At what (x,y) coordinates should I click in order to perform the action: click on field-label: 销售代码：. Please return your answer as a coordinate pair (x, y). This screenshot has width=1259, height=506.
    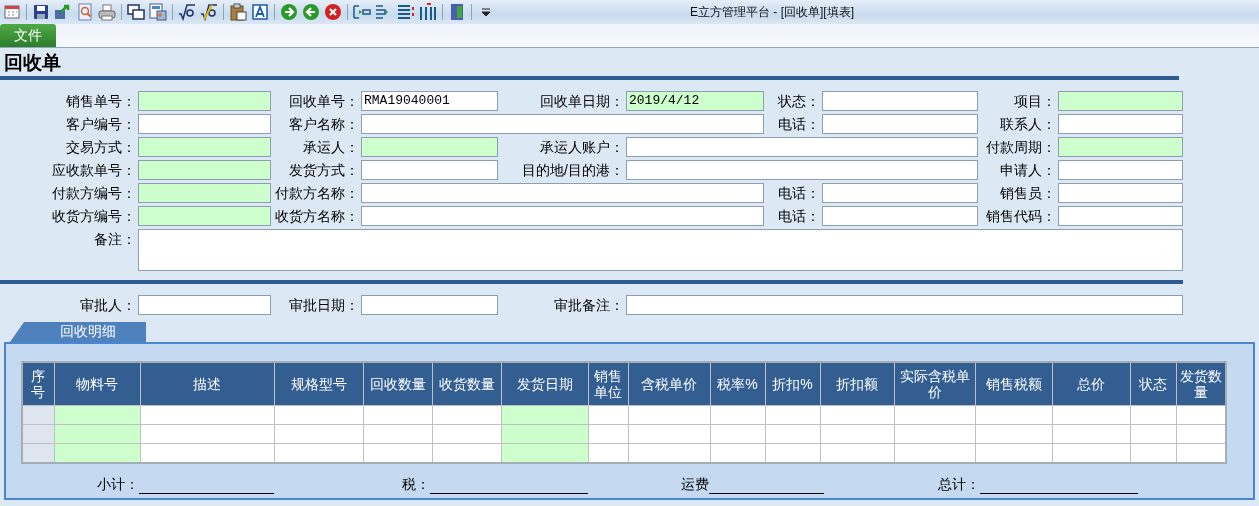
    Looking at the image, I should click on (1021, 216).